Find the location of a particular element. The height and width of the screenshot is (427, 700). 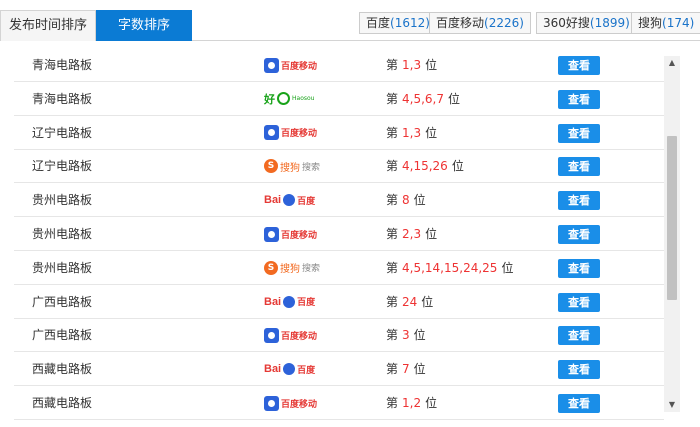

filter-sogou: 搜狗(174) is located at coordinates (665, 23).